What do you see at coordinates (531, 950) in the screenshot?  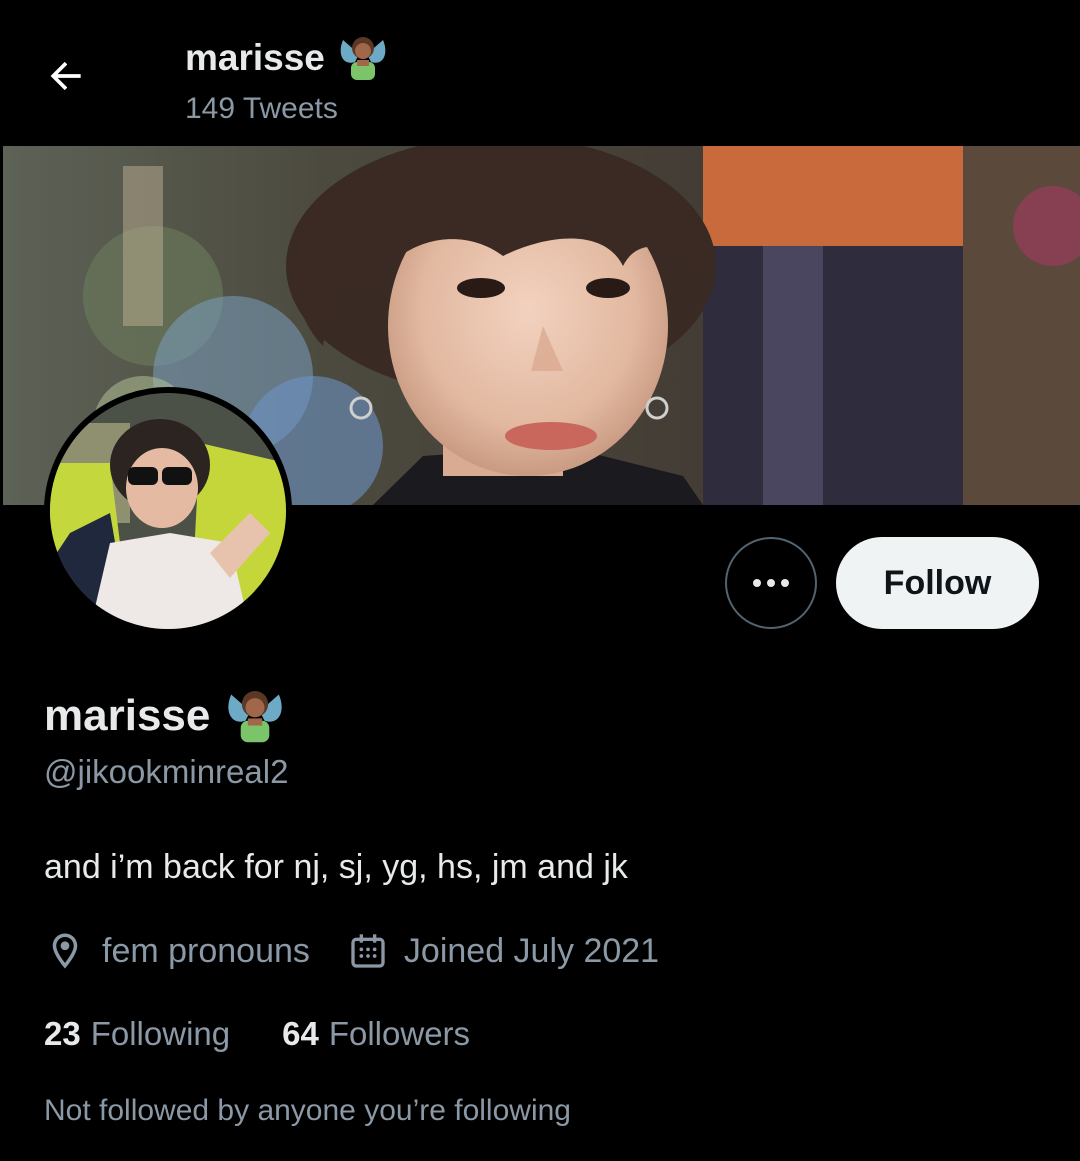 I see `joined-text: Joined July 2021` at bounding box center [531, 950].